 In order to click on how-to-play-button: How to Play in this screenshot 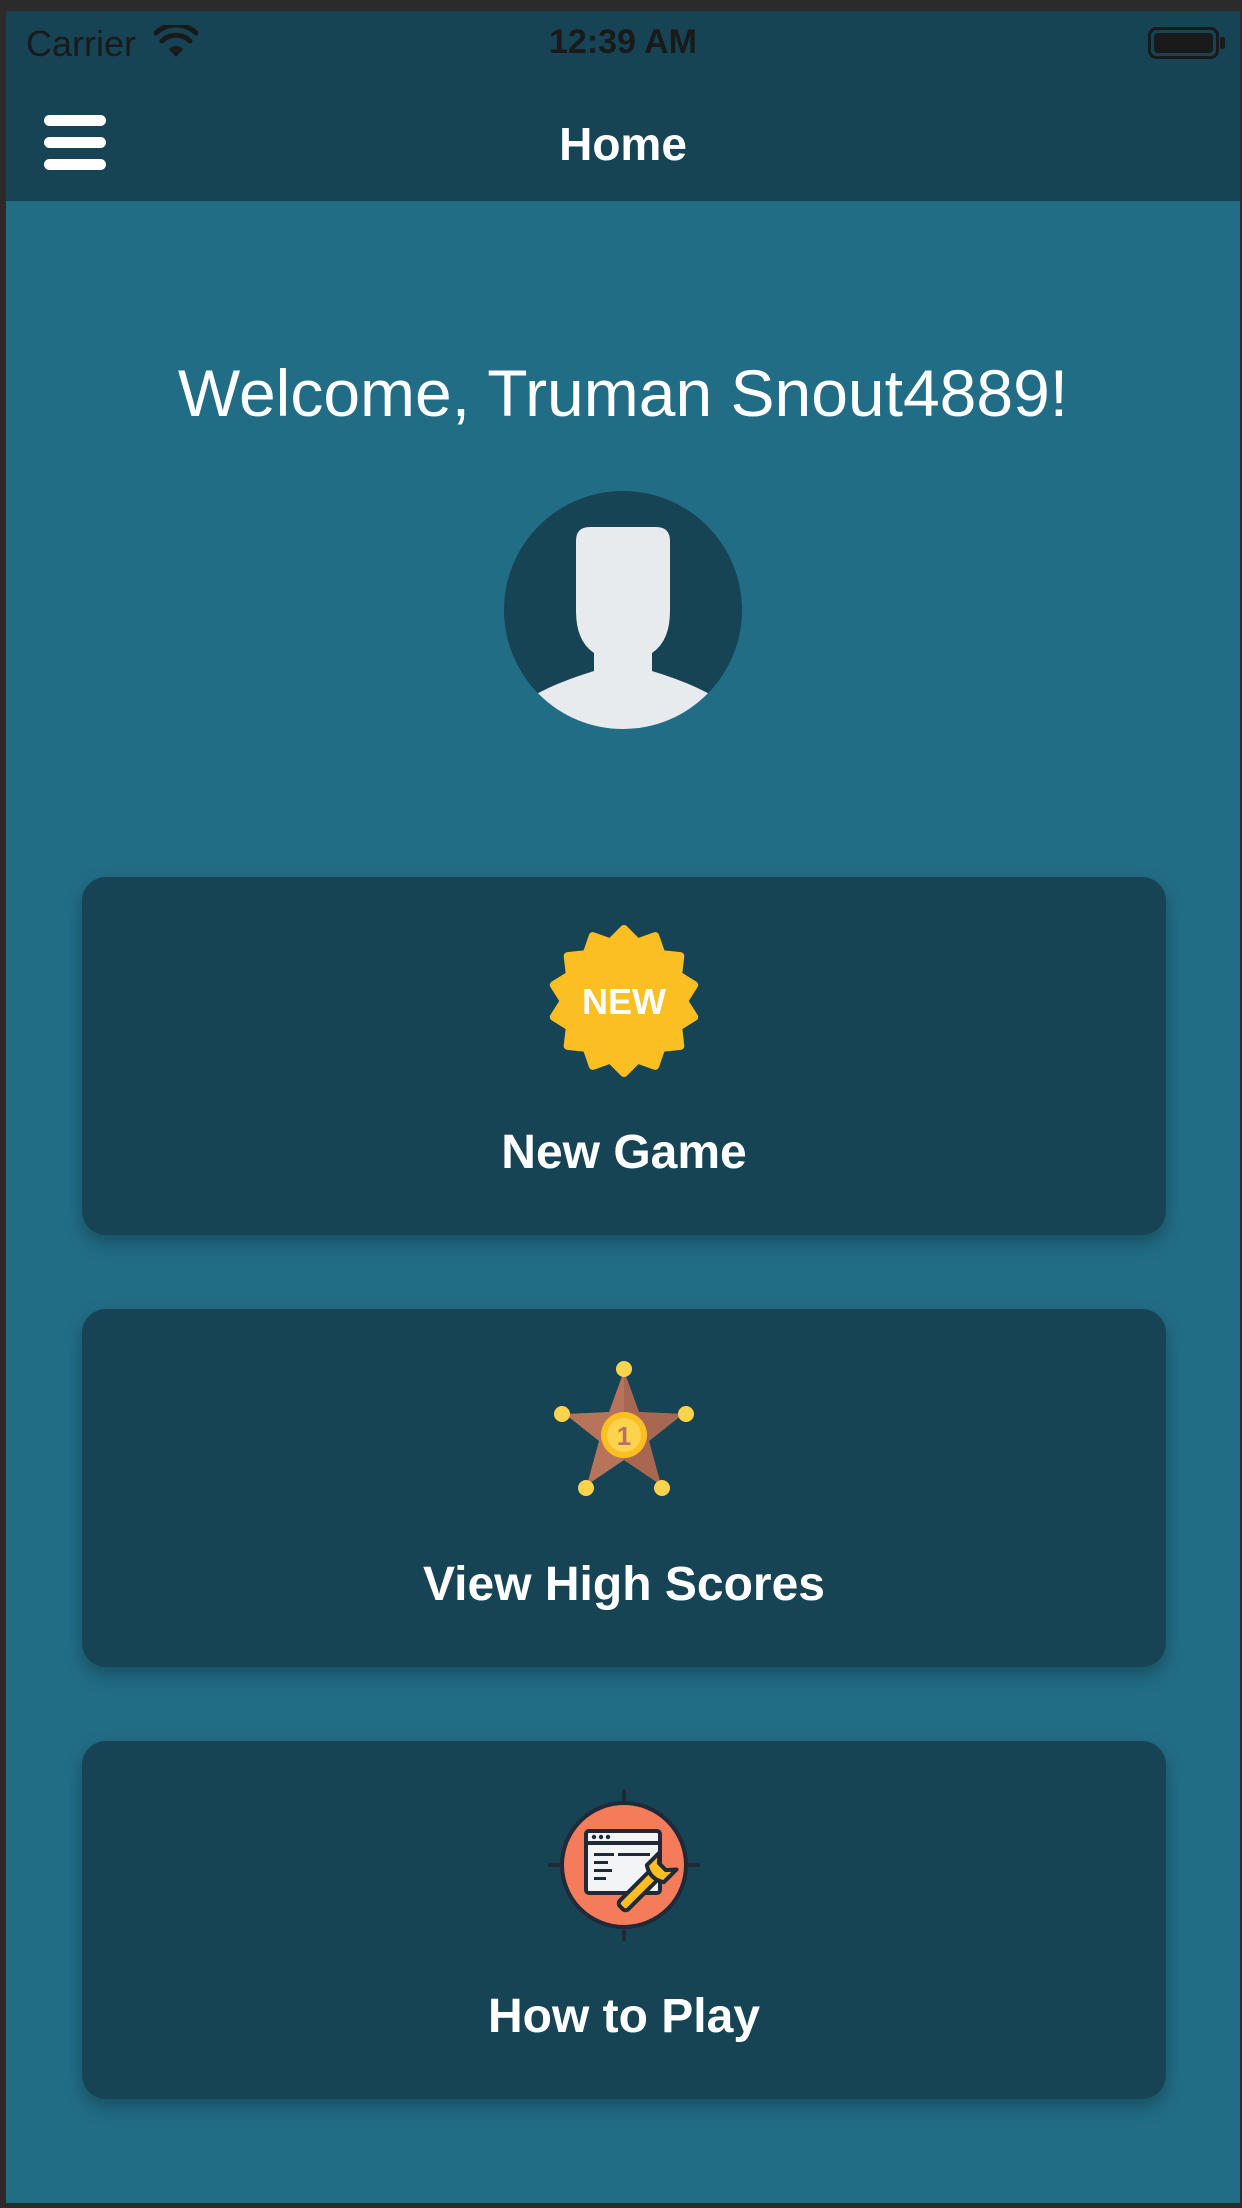, I will do `click(624, 1920)`.